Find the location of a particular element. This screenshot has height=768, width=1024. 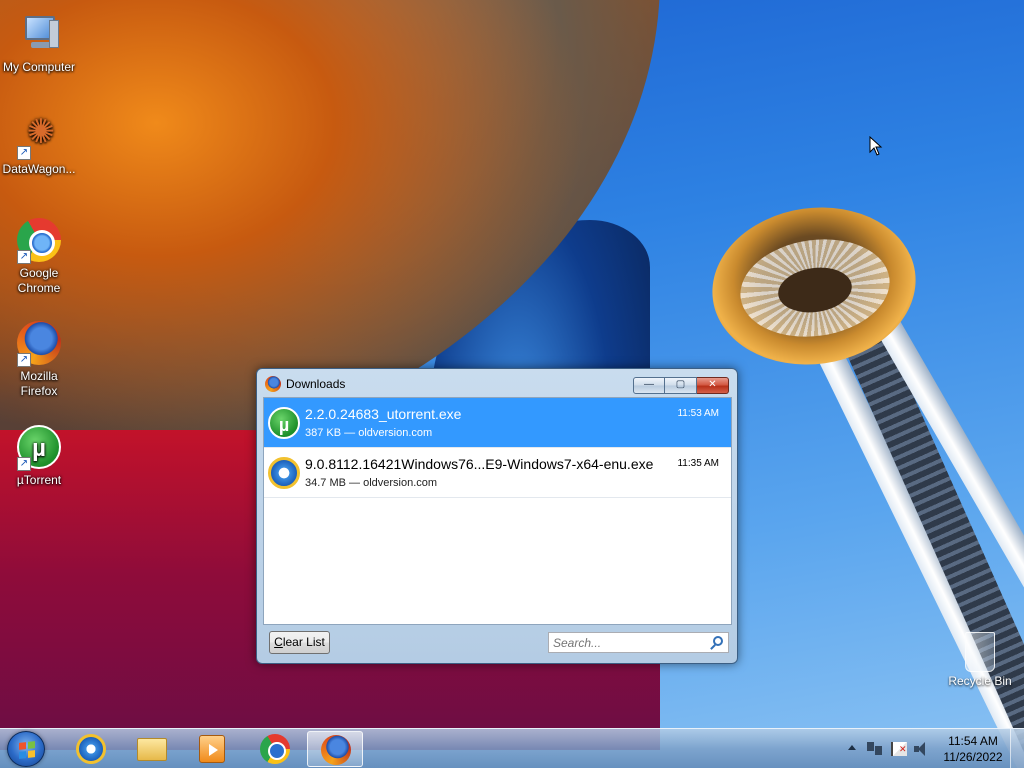

desktop-icon-label: µTorrent is located at coordinates (39, 480).